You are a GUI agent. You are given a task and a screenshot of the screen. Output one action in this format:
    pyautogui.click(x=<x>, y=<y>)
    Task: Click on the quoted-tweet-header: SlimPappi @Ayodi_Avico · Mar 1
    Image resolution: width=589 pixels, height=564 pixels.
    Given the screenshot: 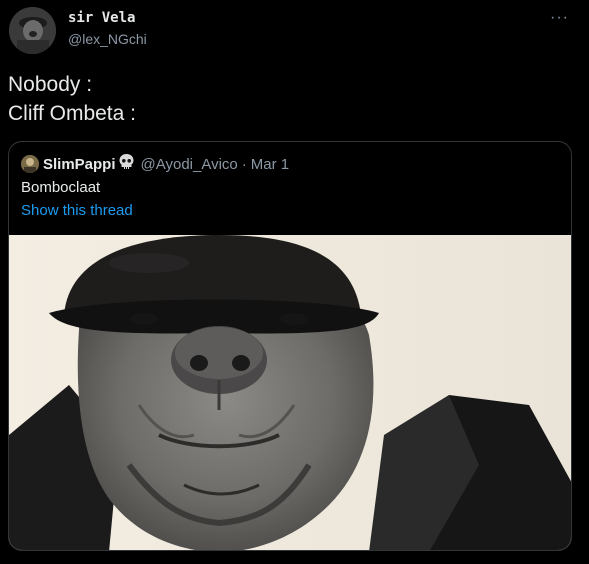 What is the action you would take?
    pyautogui.click(x=155, y=164)
    